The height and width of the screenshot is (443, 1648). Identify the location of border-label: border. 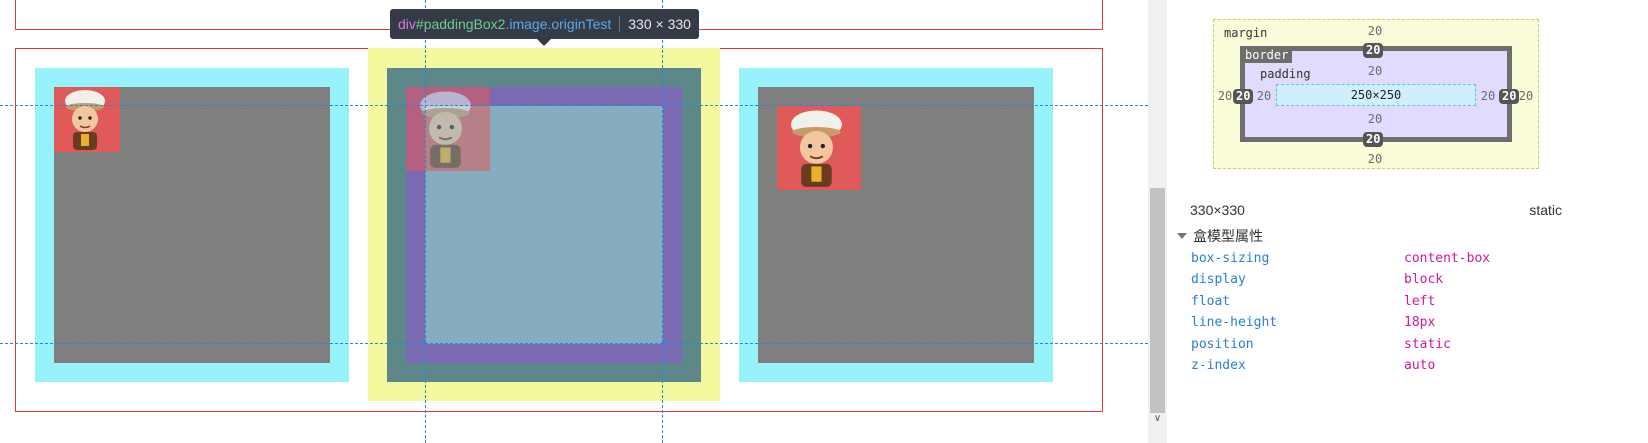
(1267, 55).